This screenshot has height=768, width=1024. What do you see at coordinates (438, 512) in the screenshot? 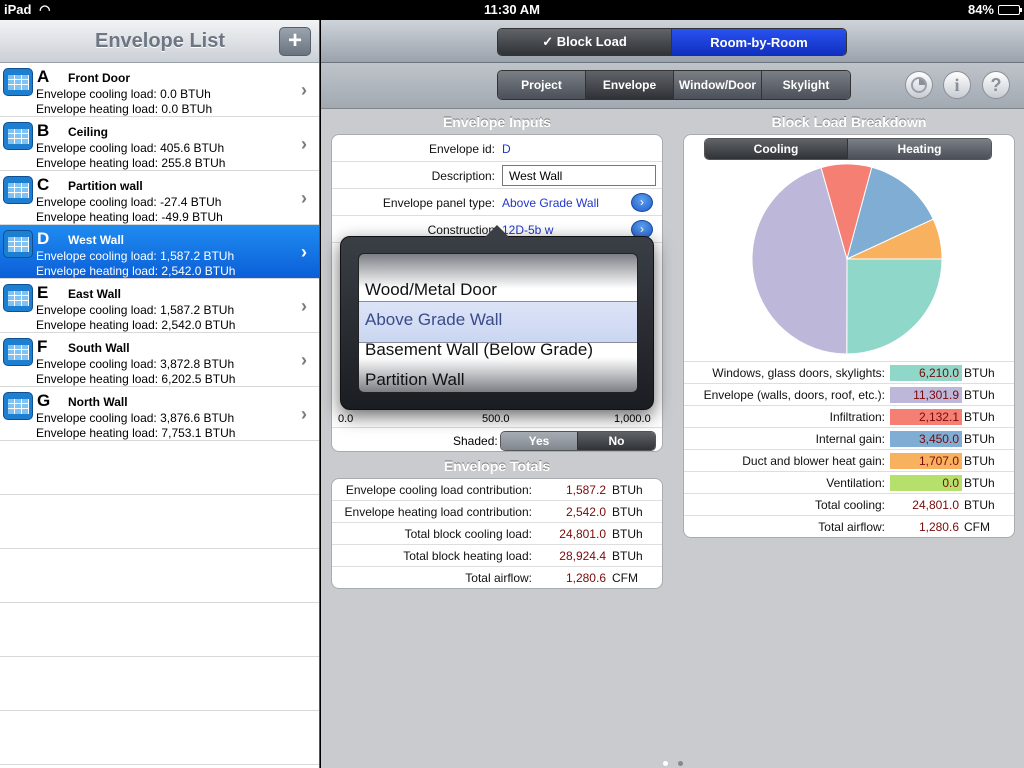
I see `totals-label: Envelope heating load contribution:` at bounding box center [438, 512].